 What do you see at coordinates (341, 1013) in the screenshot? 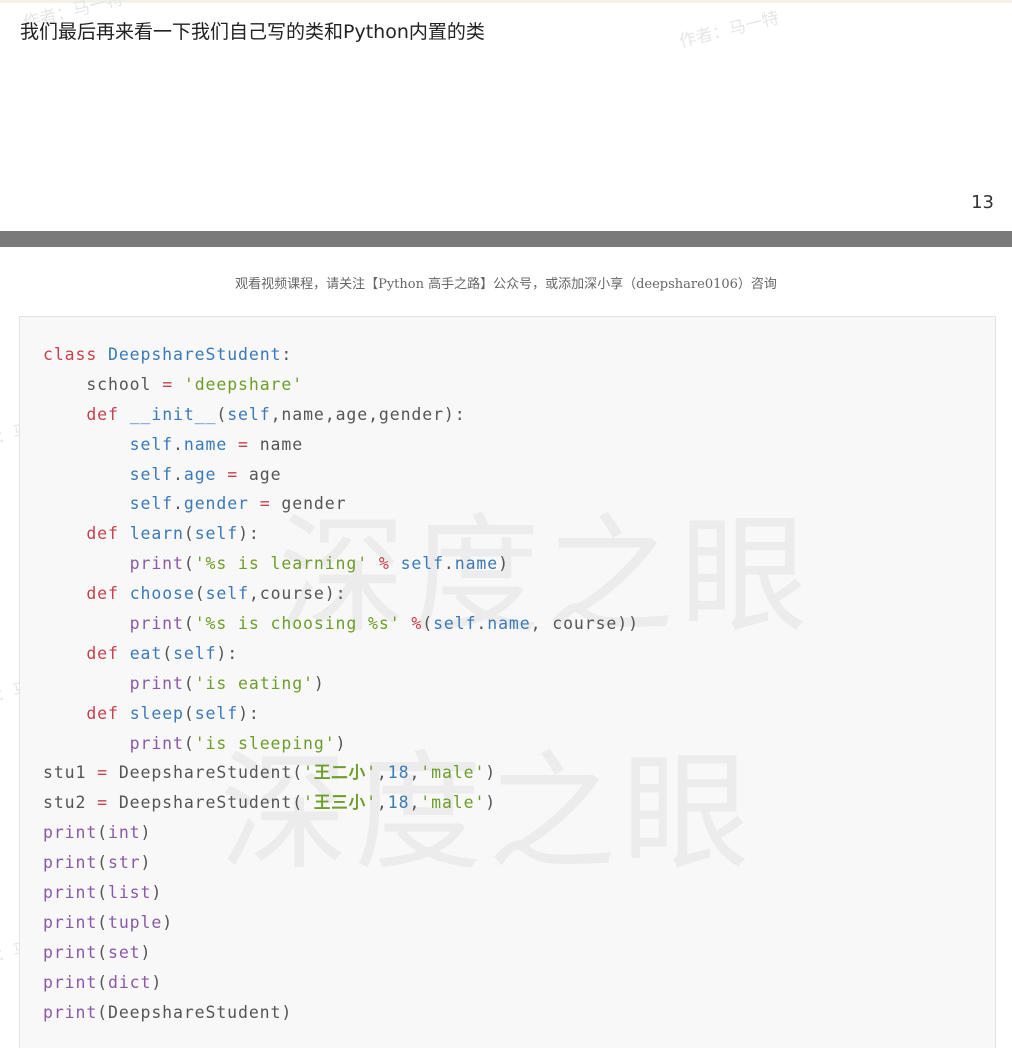
I see `code-line: print(DeepshareStudent)` at bounding box center [341, 1013].